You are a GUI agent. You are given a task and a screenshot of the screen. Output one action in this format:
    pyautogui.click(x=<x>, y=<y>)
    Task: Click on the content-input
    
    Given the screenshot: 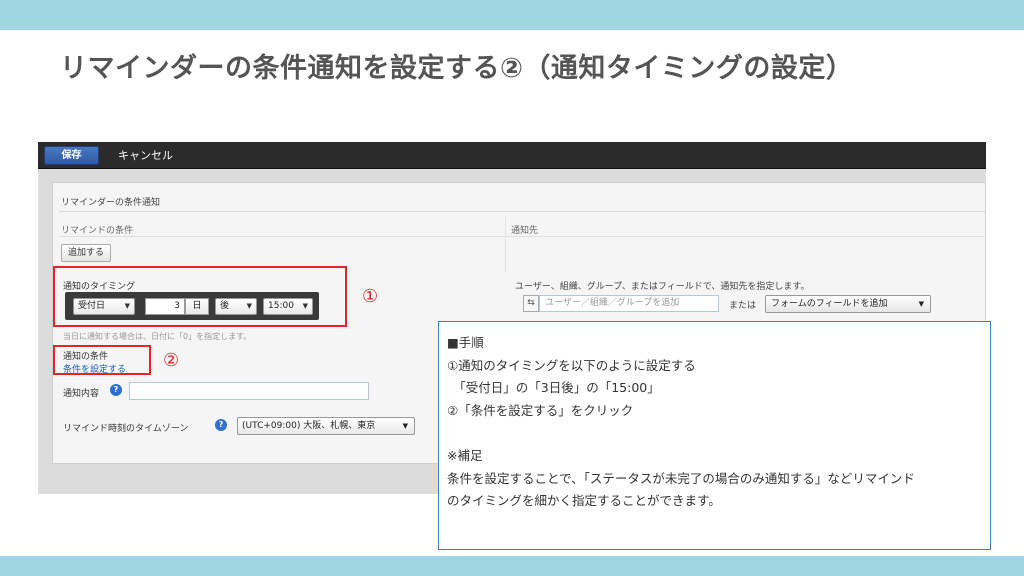 What is the action you would take?
    pyautogui.click(x=249, y=391)
    